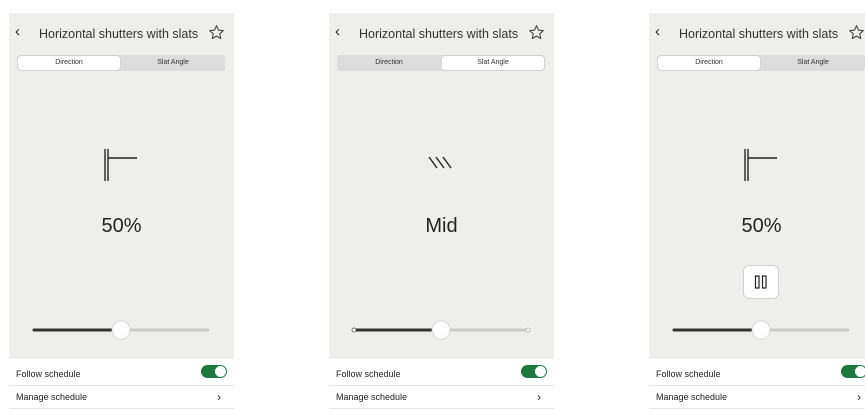 This screenshot has height=409, width=865. Describe the element at coordinates (354, 330) in the screenshot. I see `slider-start-marker` at that location.